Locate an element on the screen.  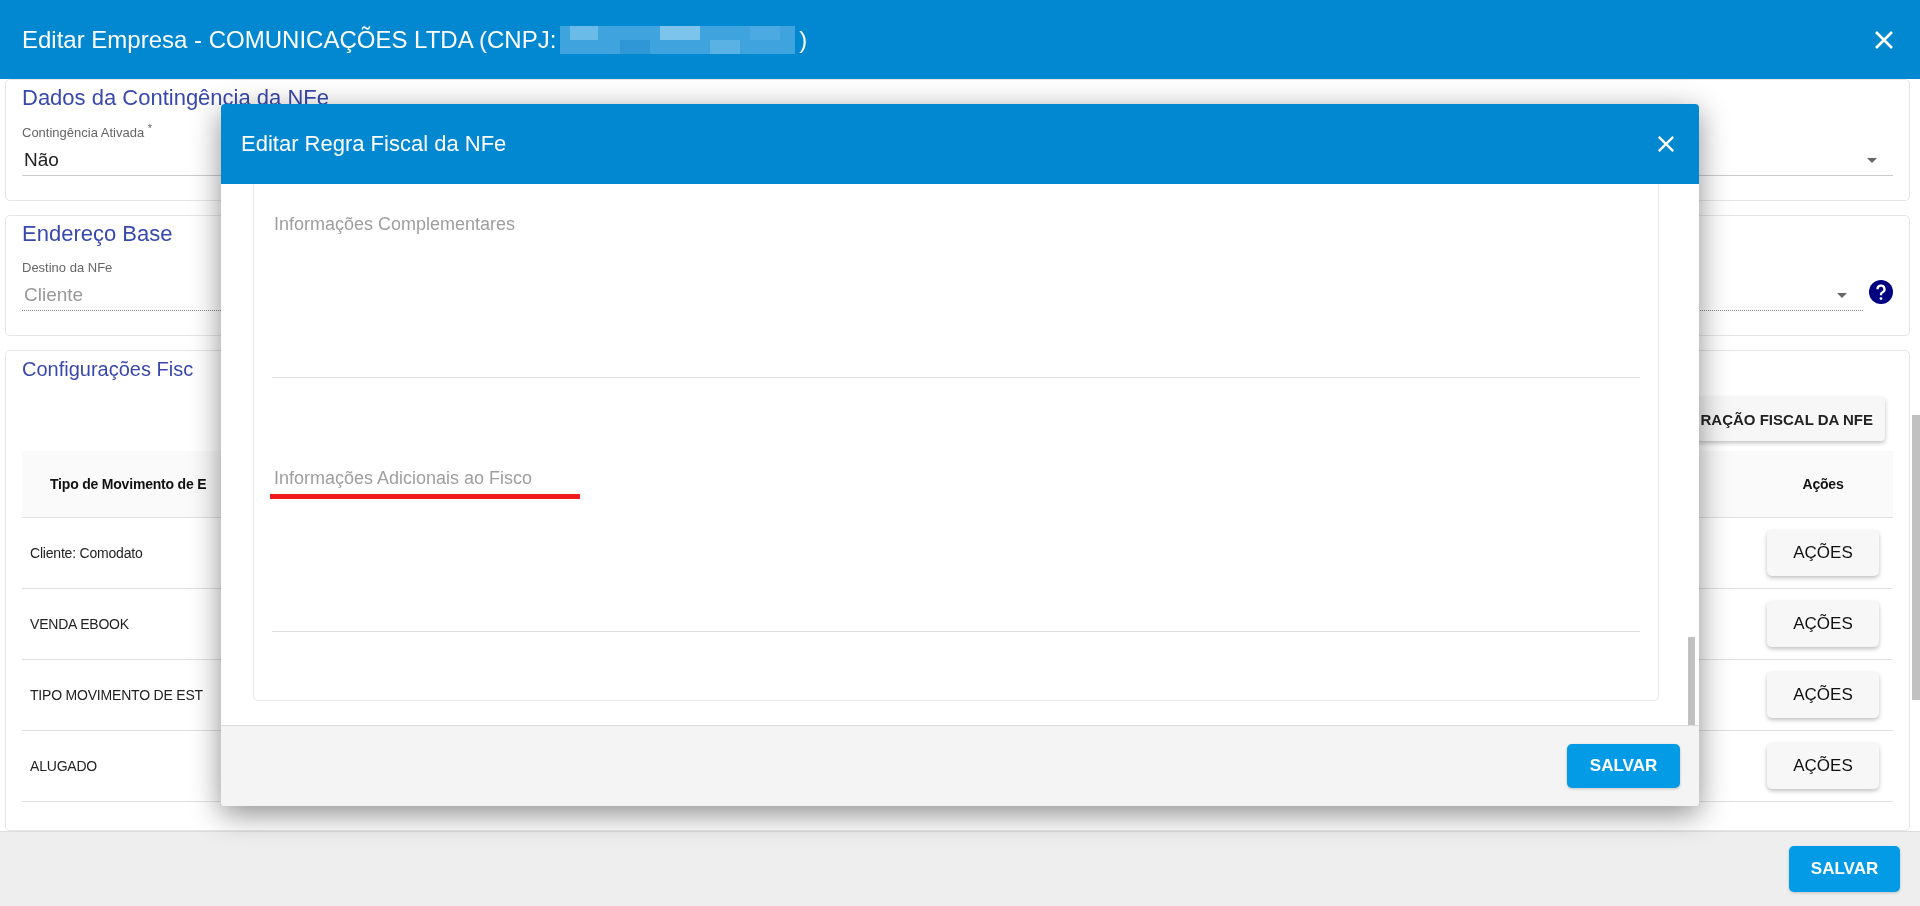
field-label: Contingência Ativada $^{*}$ is located at coordinates (87, 133).